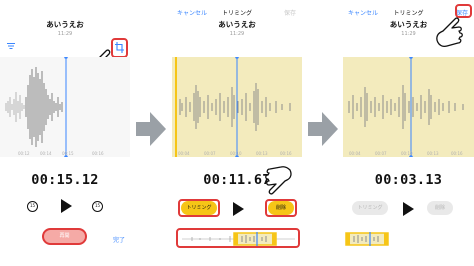 This screenshot has width=474, height=266. Describe the element at coordinates (64, 236) in the screenshot. I see `resume-button: 再開` at that location.